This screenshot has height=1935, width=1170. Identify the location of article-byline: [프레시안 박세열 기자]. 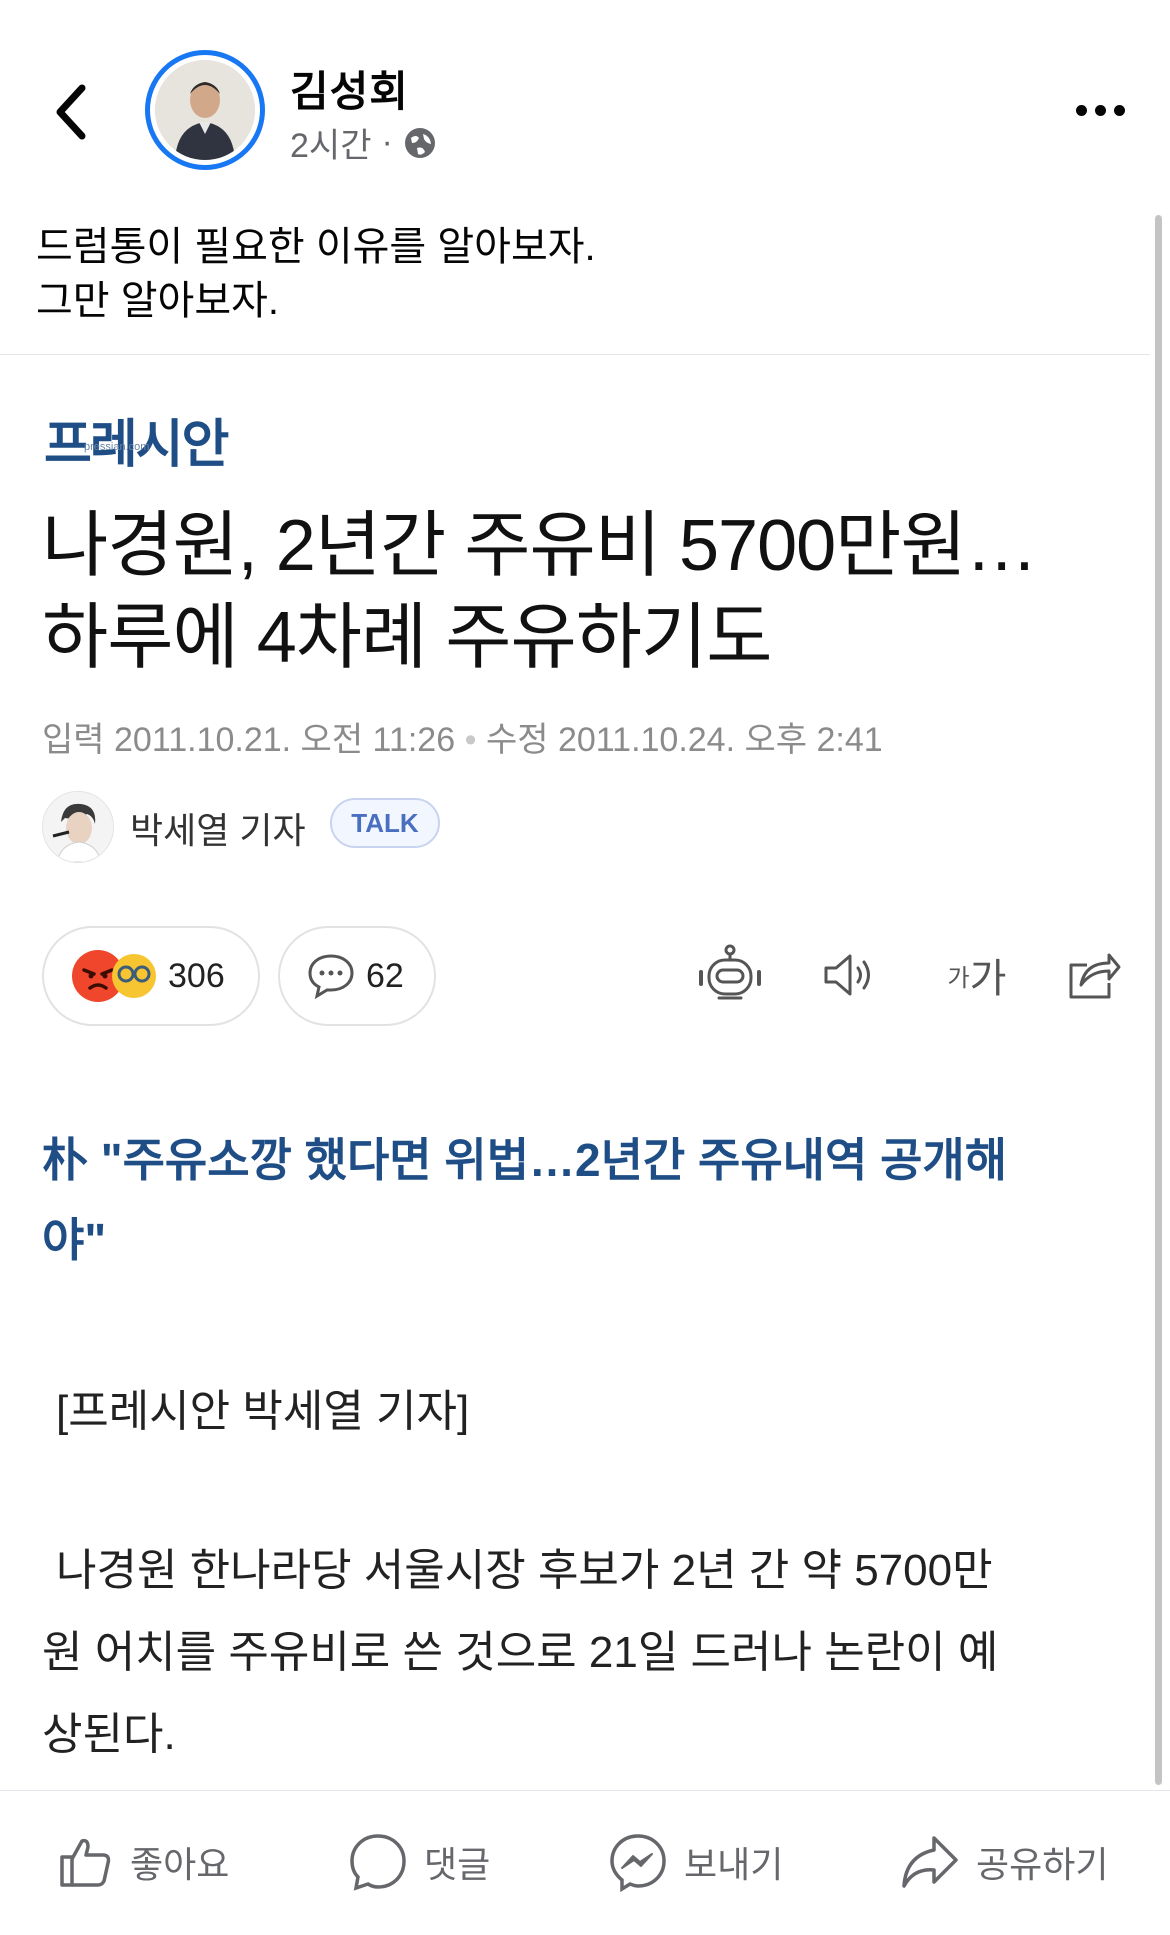
(263, 1411).